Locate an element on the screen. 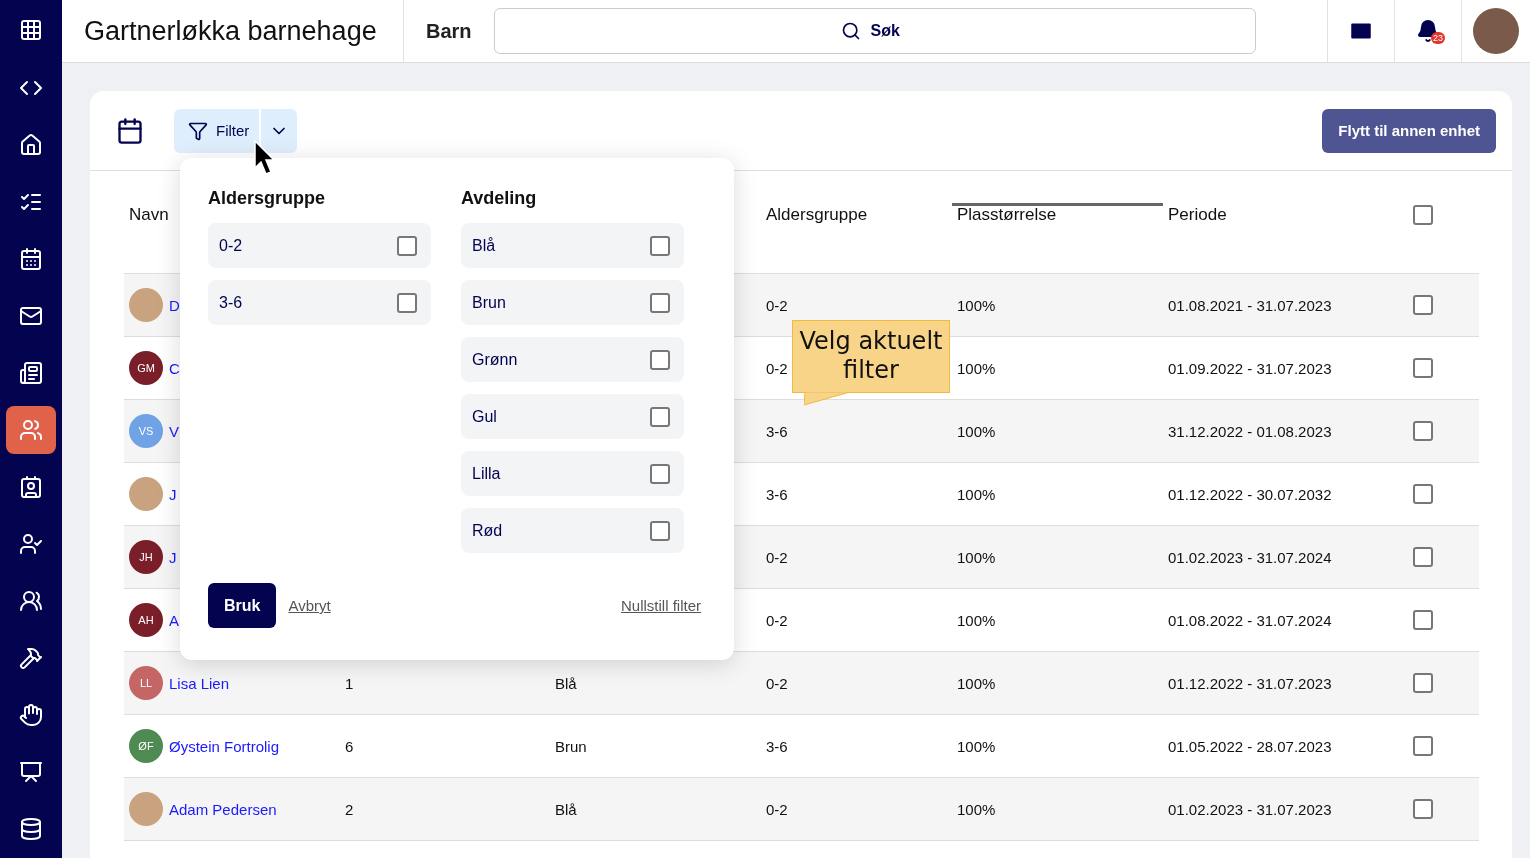 The height and width of the screenshot is (858, 1530). child-name-link: Lisa Lien is located at coordinates (199, 683).